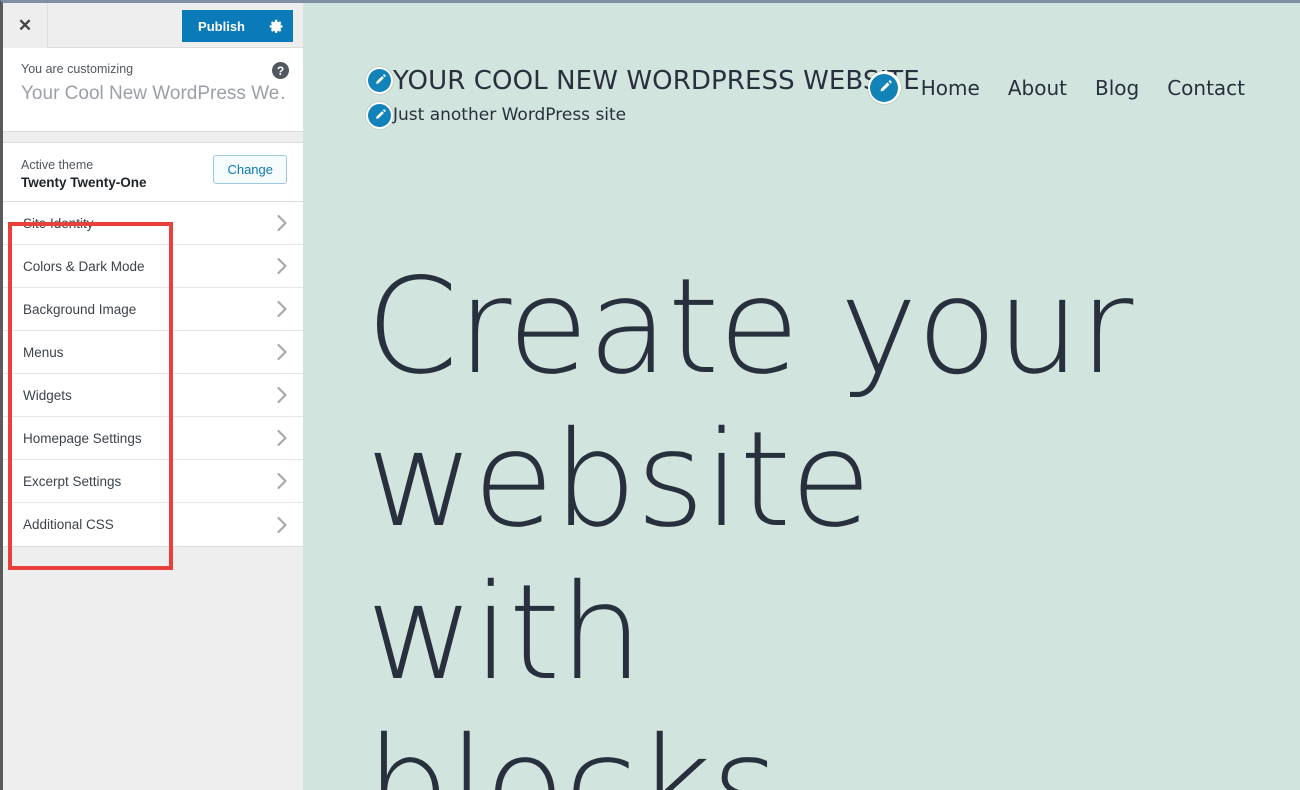  Describe the element at coordinates (153, 223) in the screenshot. I see `customizer-section-item: Site Identity` at that location.